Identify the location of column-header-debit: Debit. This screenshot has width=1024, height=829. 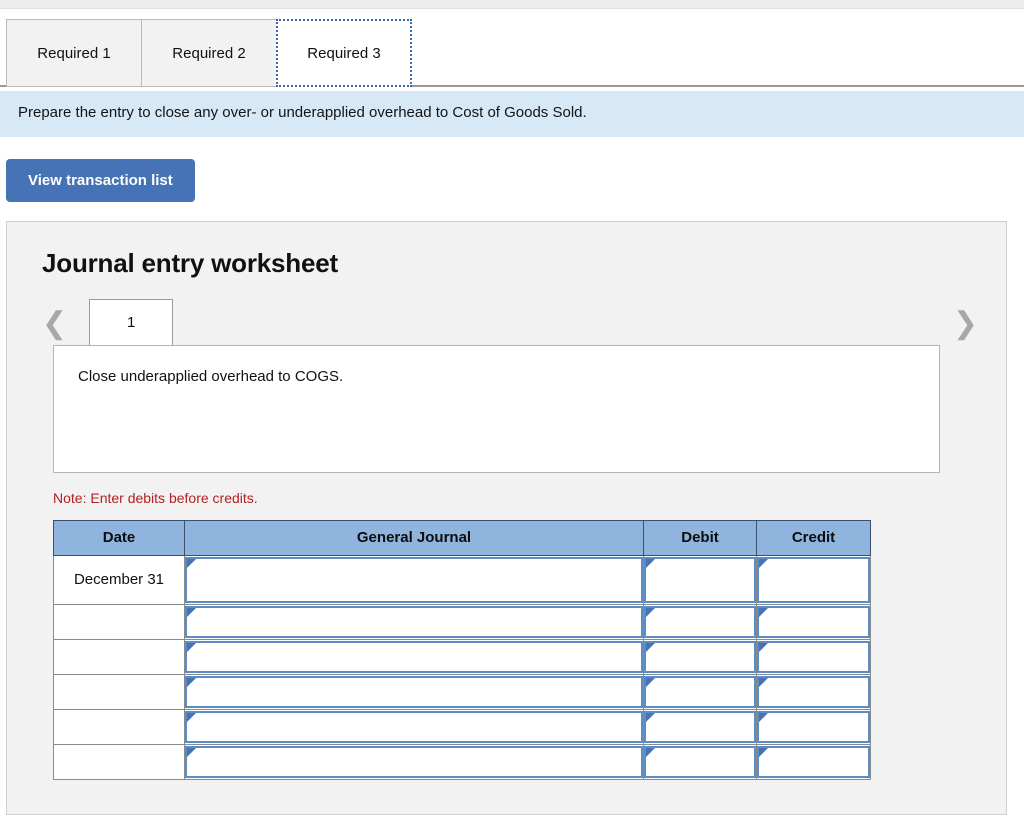
(700, 537).